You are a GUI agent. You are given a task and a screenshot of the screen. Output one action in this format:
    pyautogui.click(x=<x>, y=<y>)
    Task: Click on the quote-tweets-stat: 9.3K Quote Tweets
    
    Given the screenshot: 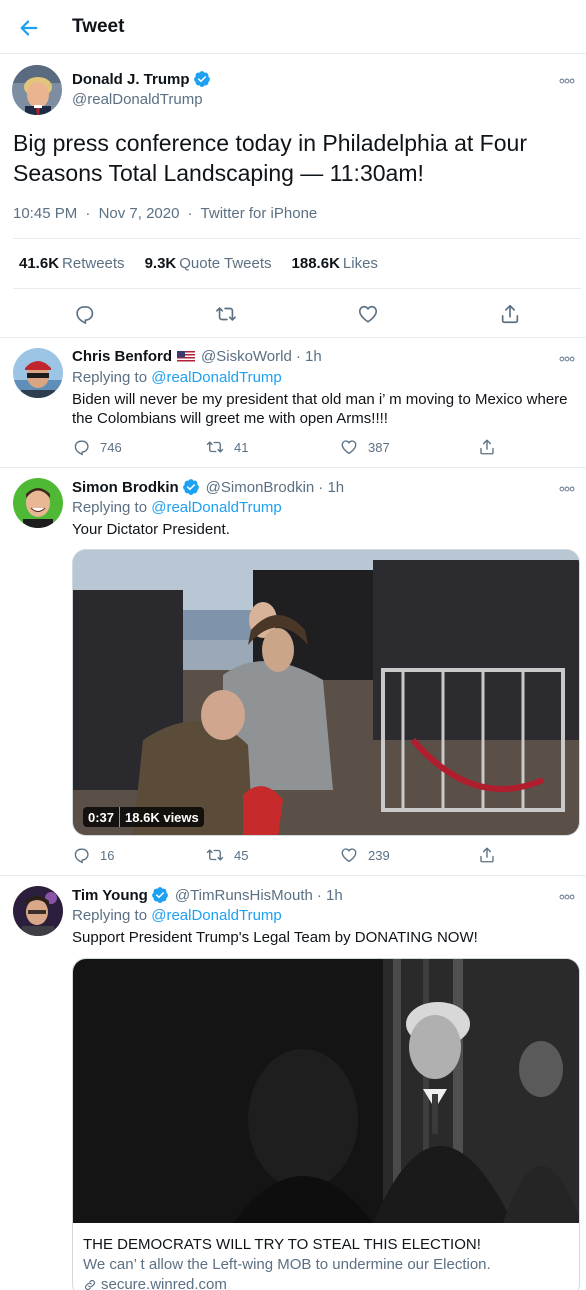 What is the action you would take?
    pyautogui.click(x=208, y=263)
    